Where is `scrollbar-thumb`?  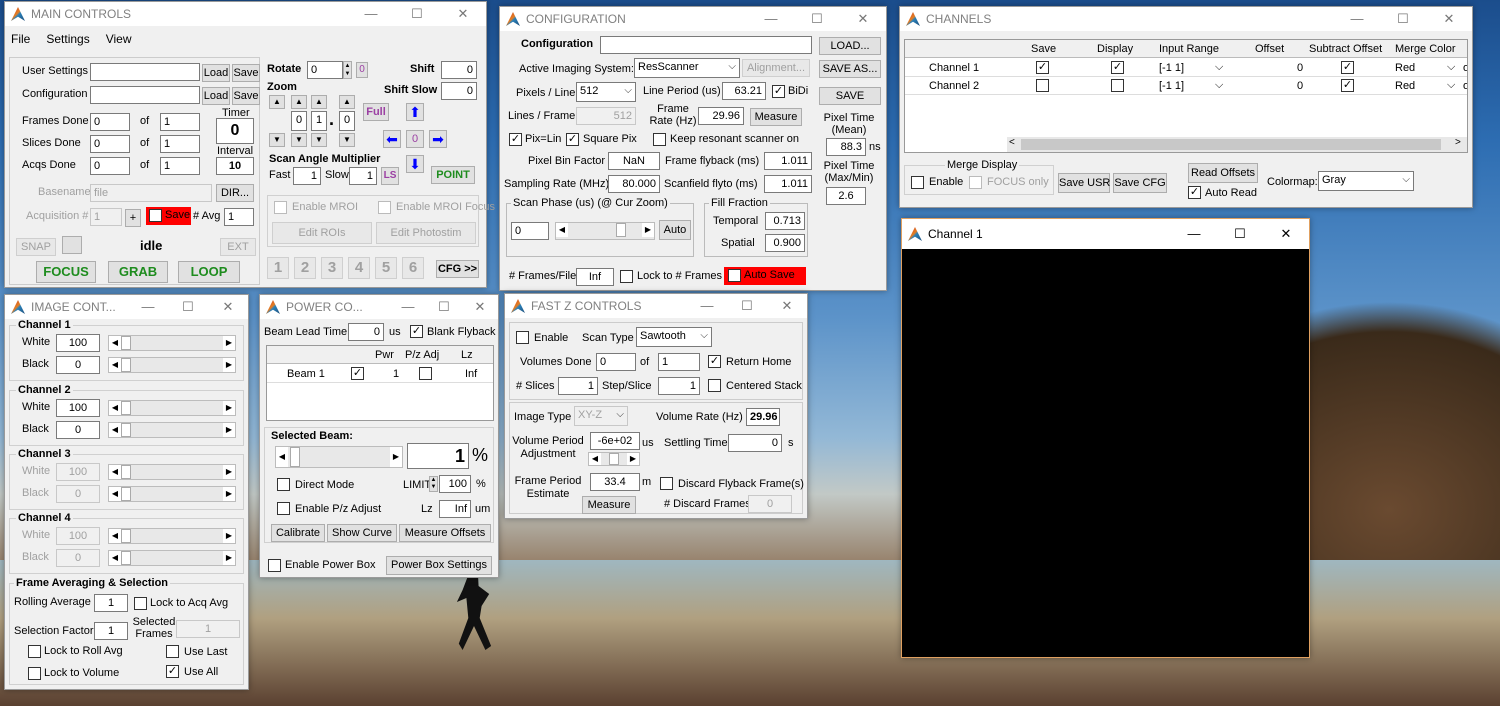
scrollbar-thumb is located at coordinates (1231, 144).